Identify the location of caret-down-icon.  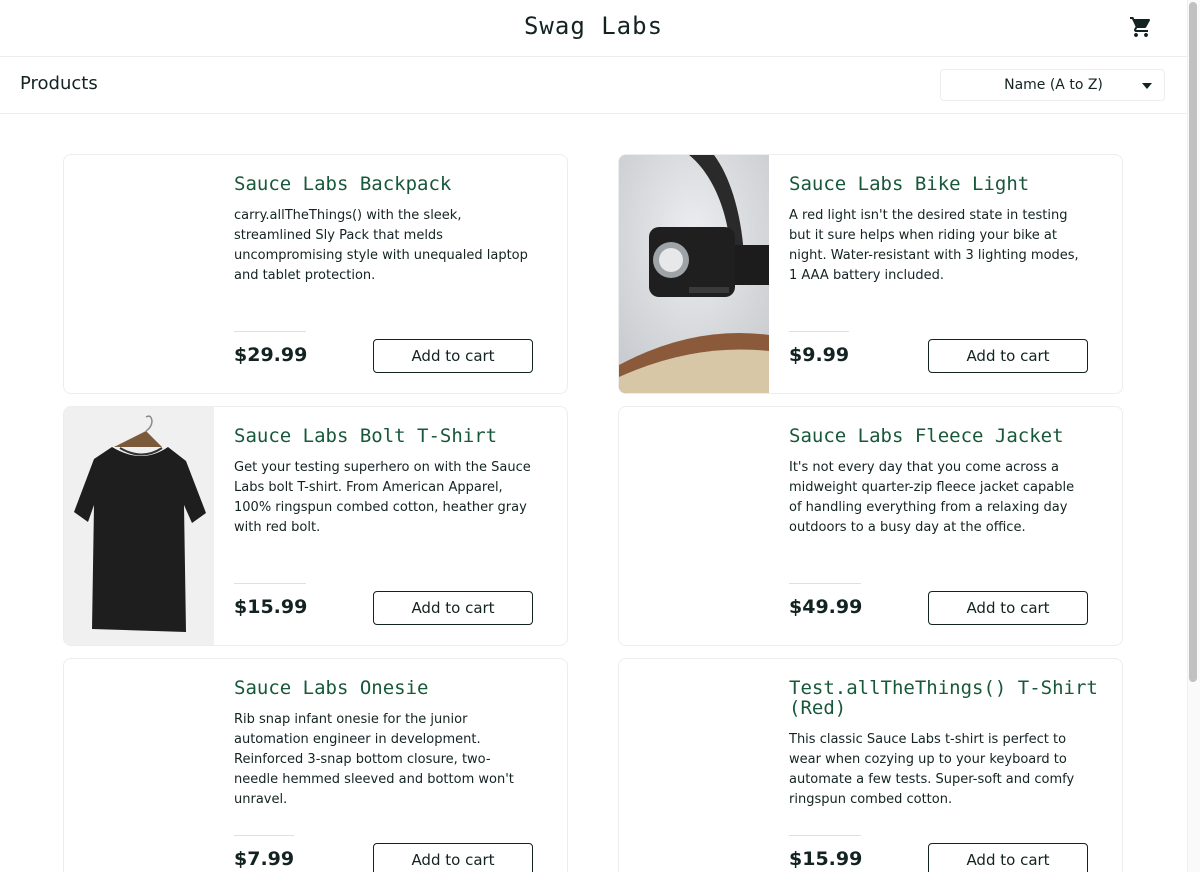
(1147, 86).